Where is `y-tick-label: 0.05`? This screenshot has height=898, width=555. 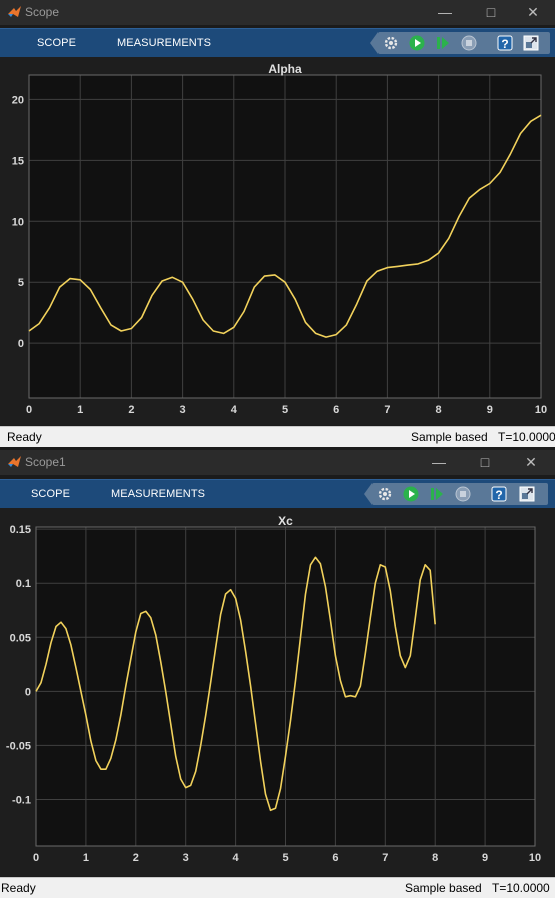
y-tick-label: 0.05 is located at coordinates (20, 638).